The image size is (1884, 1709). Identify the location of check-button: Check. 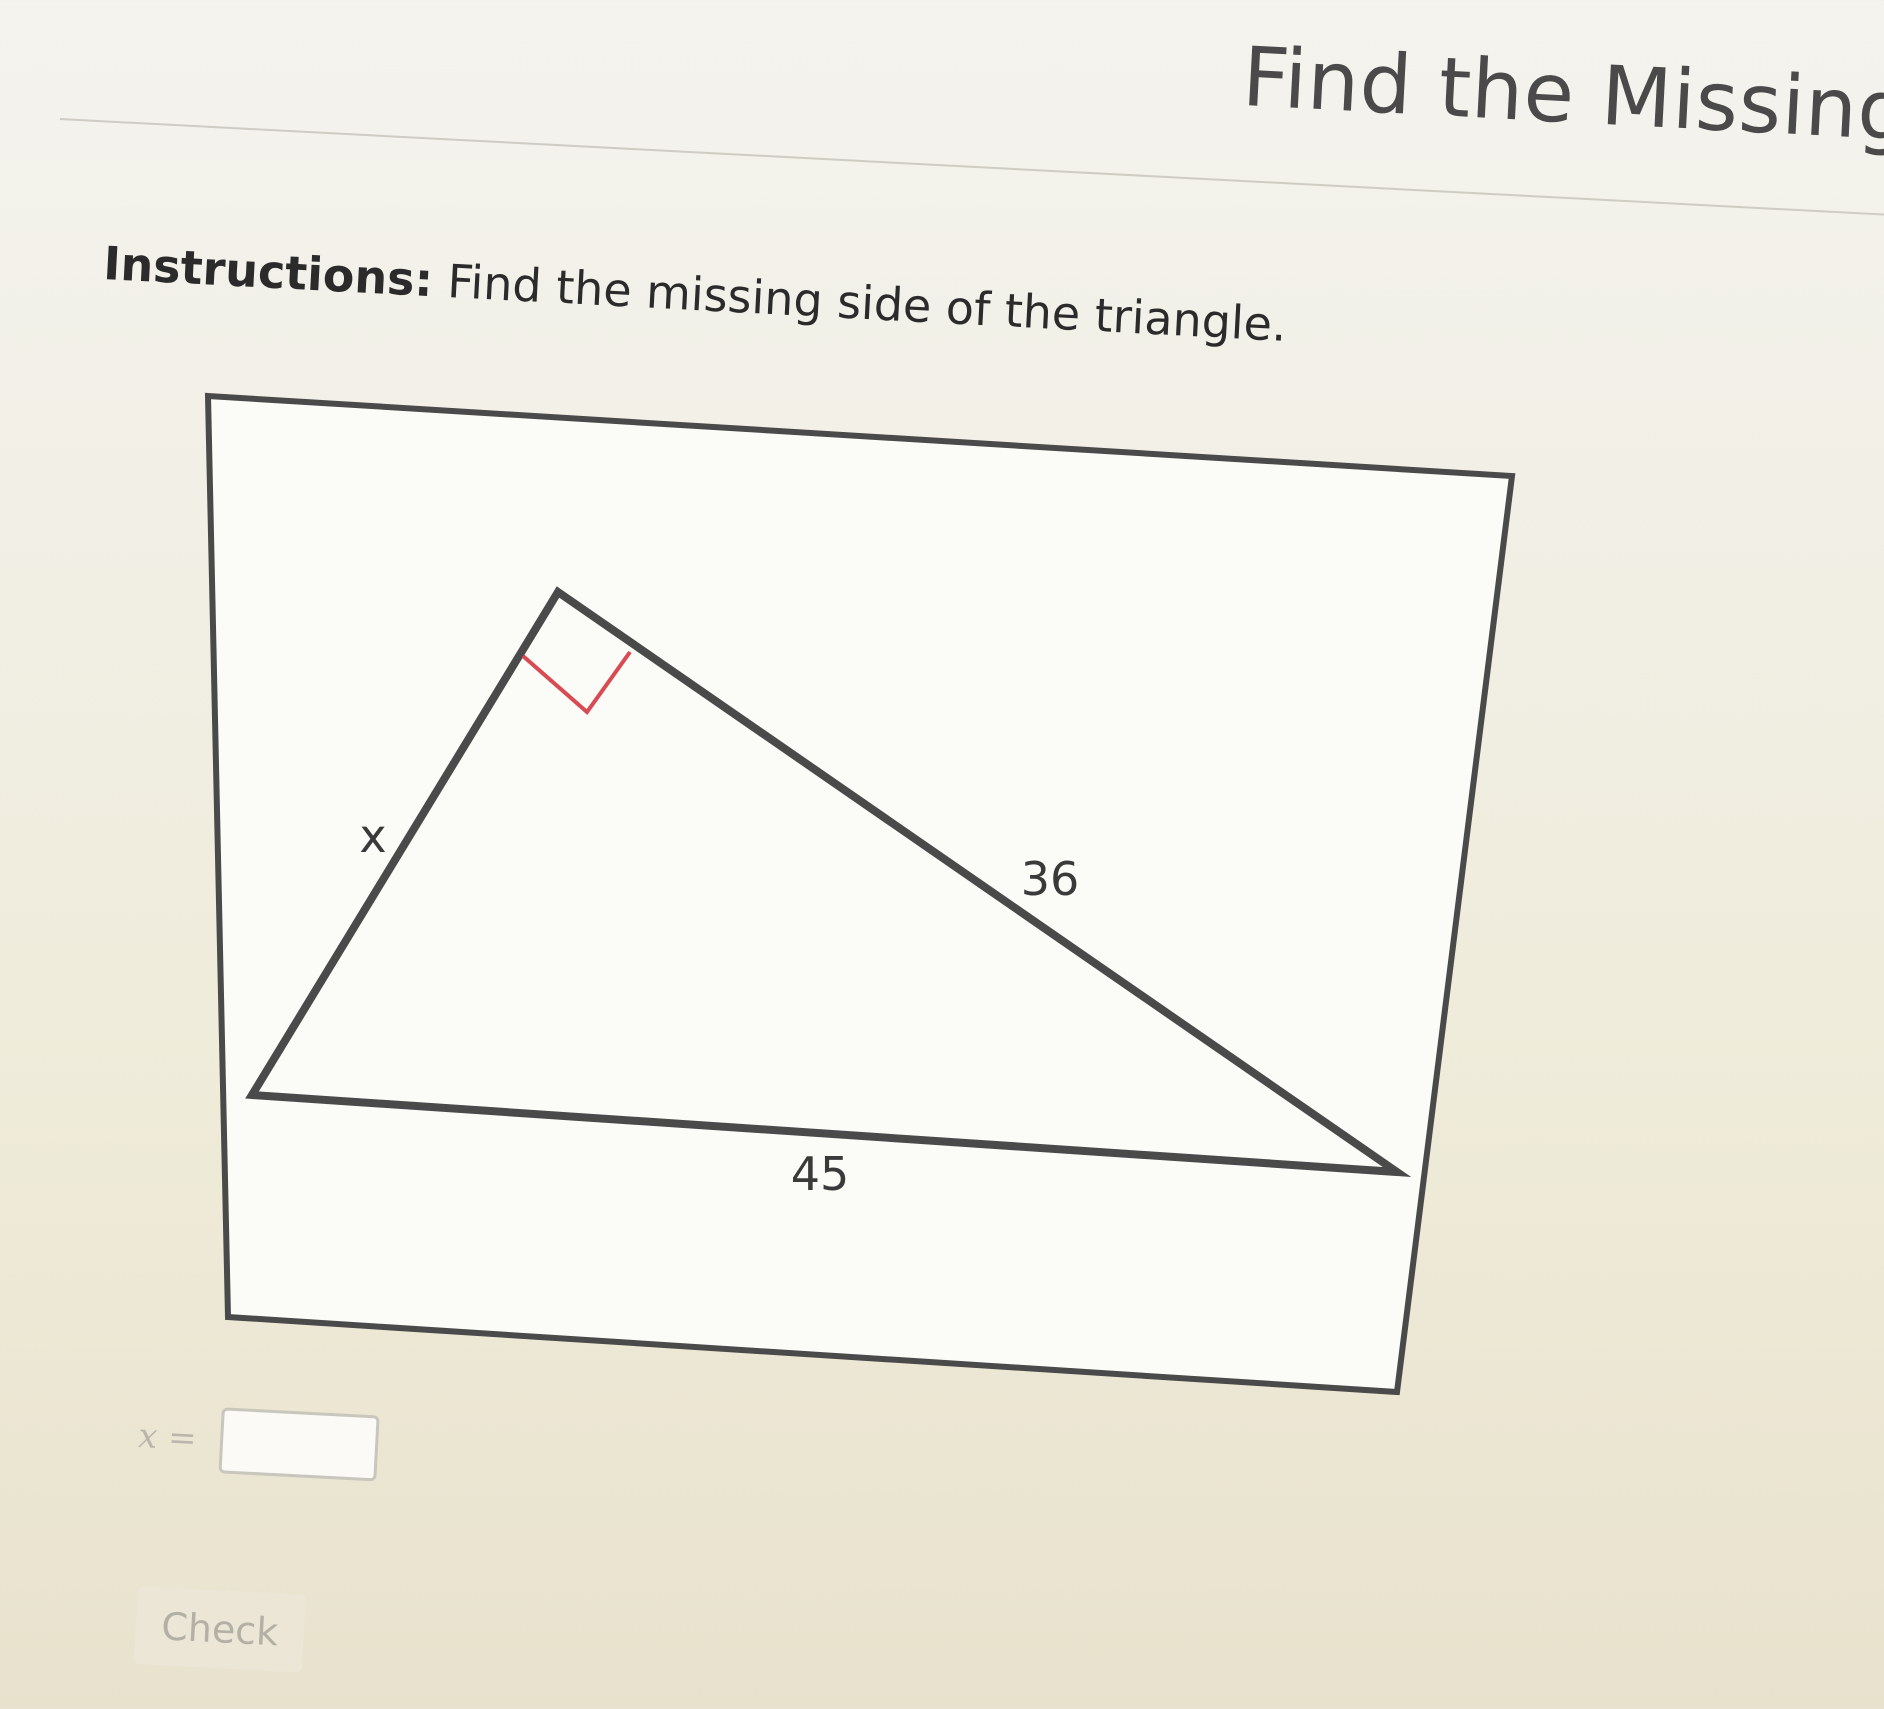
(219, 1629).